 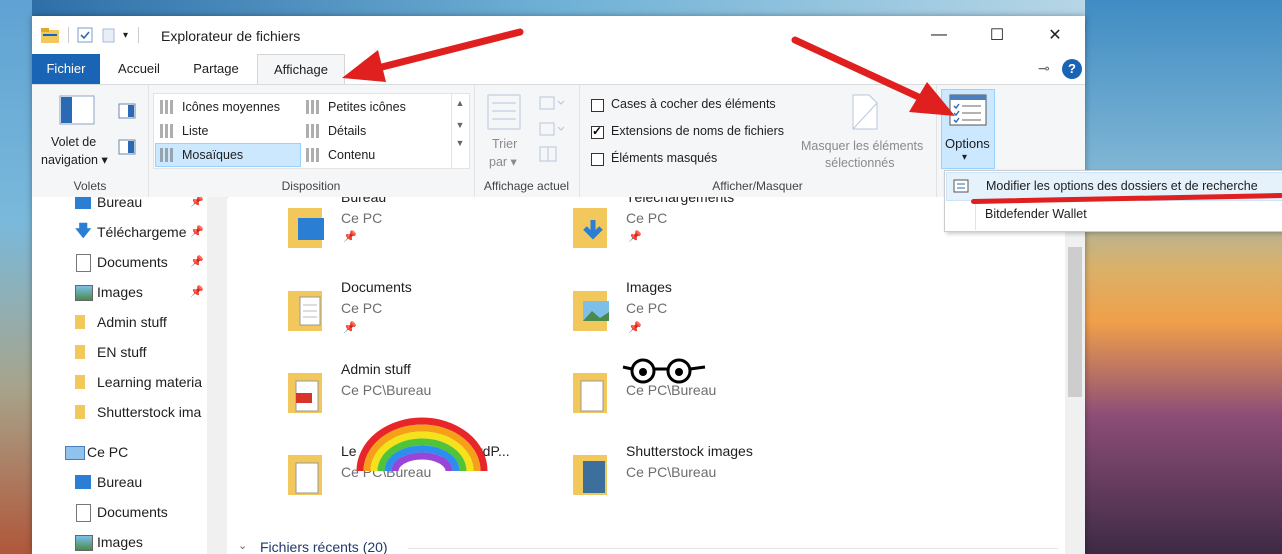 What do you see at coordinates (217, 375) in the screenshot?
I see `navigation-pane-scrollbar` at bounding box center [217, 375].